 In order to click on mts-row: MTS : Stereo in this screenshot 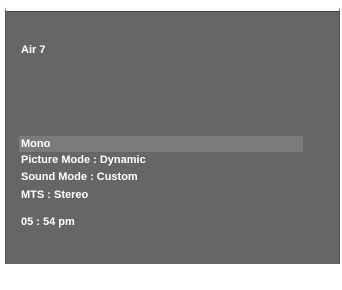, I will do `click(55, 195)`.